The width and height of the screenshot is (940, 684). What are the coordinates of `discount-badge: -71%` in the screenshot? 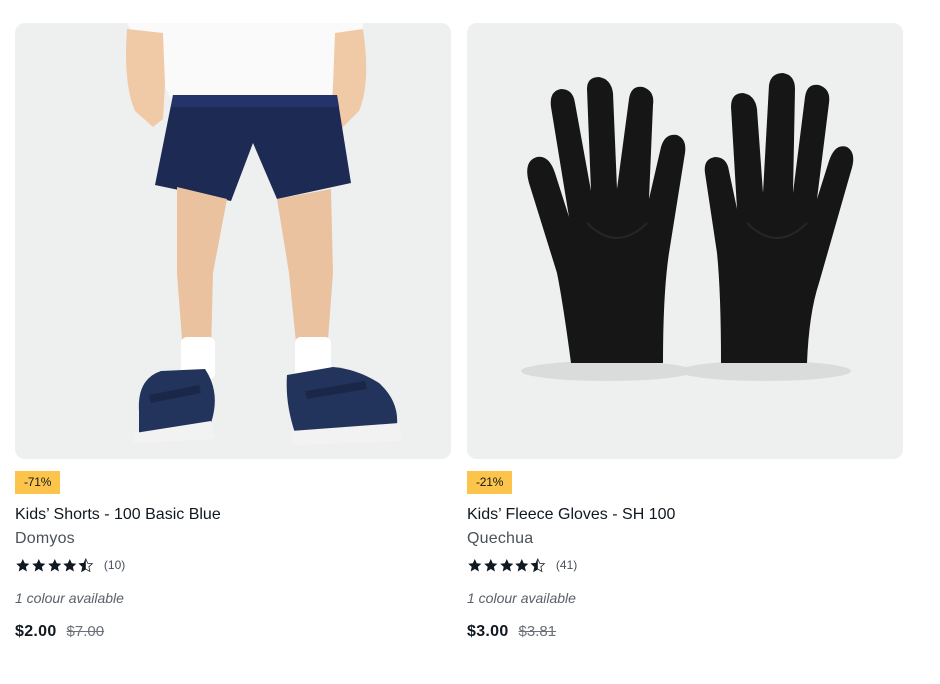 It's located at (38, 482).